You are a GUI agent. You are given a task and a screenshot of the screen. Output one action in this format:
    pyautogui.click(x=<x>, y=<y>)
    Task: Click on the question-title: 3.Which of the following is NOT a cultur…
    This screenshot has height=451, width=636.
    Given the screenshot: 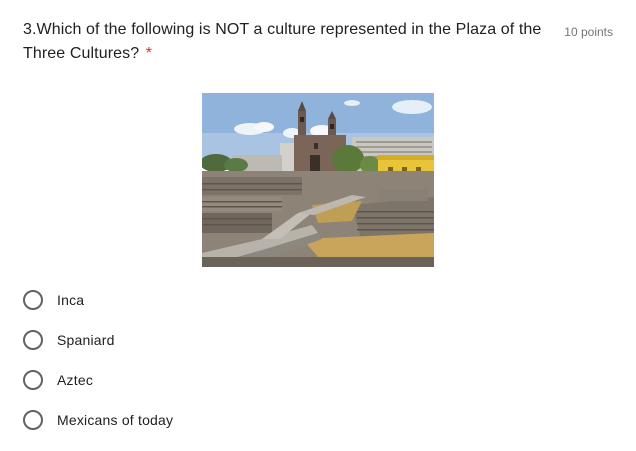 What is the action you would take?
    pyautogui.click(x=288, y=42)
    